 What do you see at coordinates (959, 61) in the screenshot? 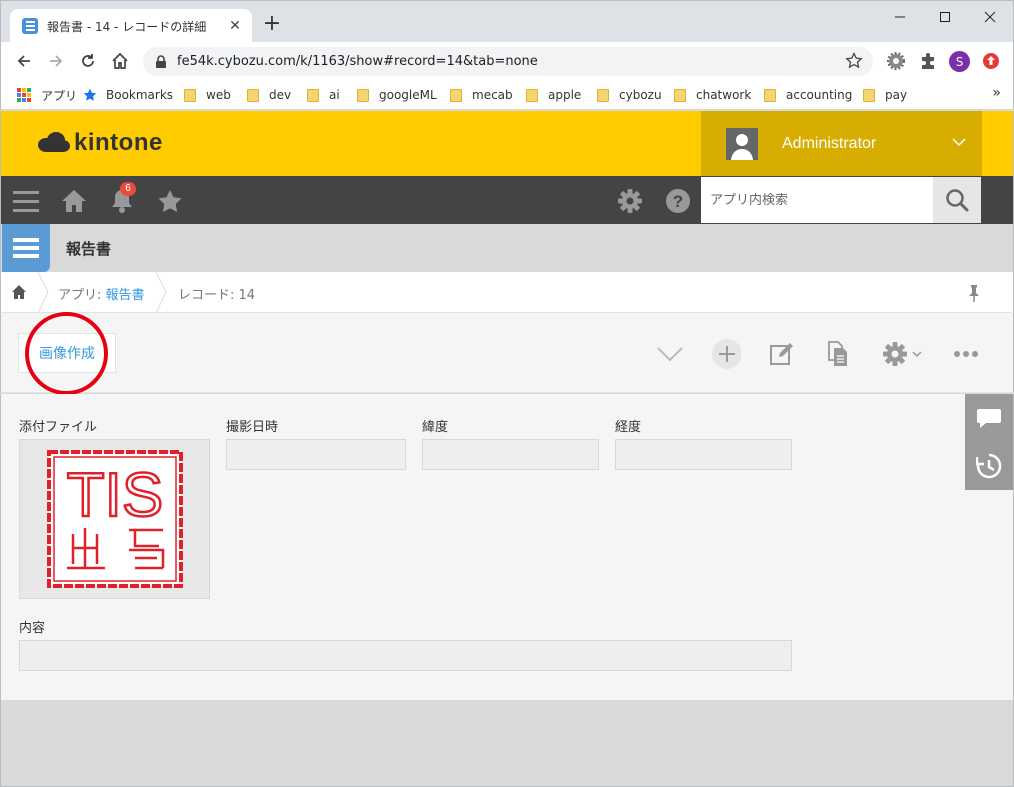
I see `profile-avatar: S` at bounding box center [959, 61].